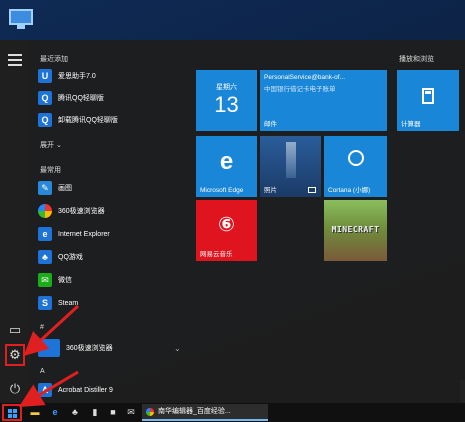  I want to click on app-item-wechat: ✉ 微信, so click(113, 280).